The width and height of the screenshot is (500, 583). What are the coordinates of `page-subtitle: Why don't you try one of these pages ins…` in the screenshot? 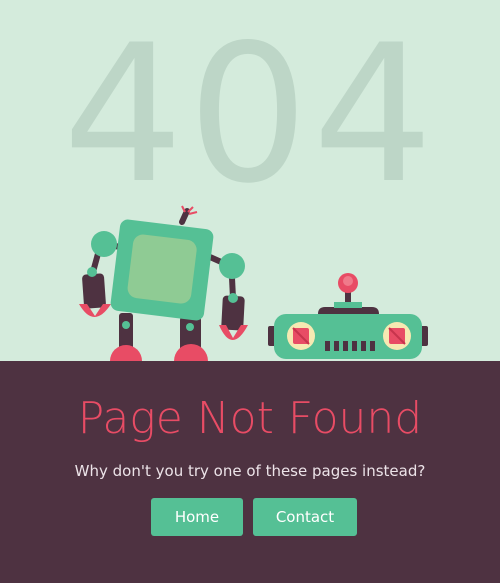 It's located at (250, 471).